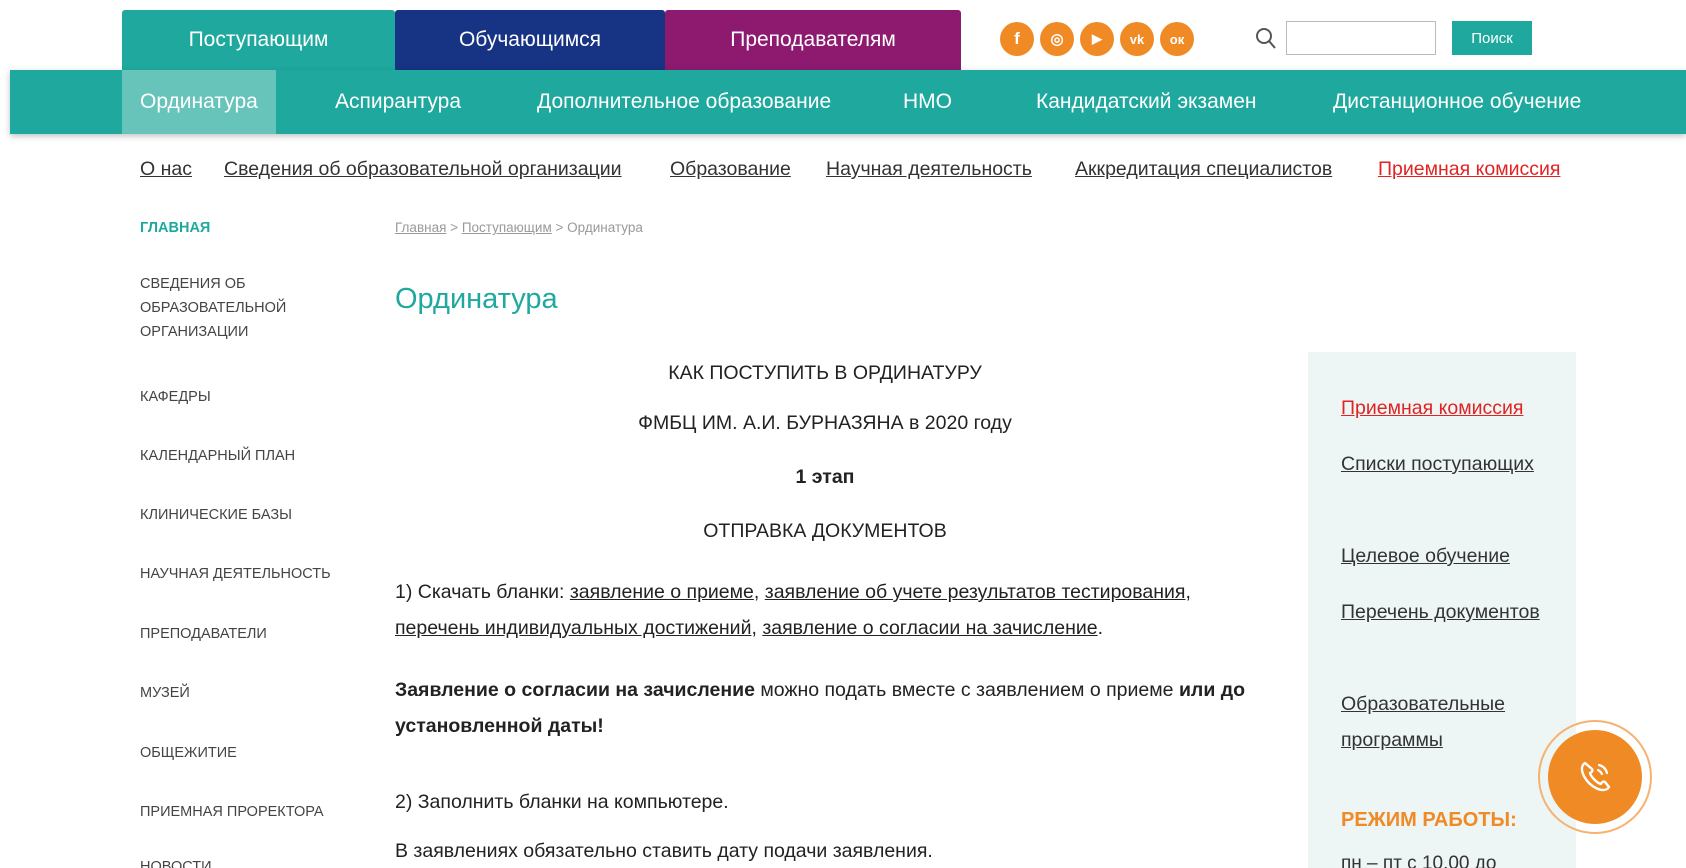 The width and height of the screenshot is (1686, 868). I want to click on link-application-form: заявление о приеме, so click(662, 592).